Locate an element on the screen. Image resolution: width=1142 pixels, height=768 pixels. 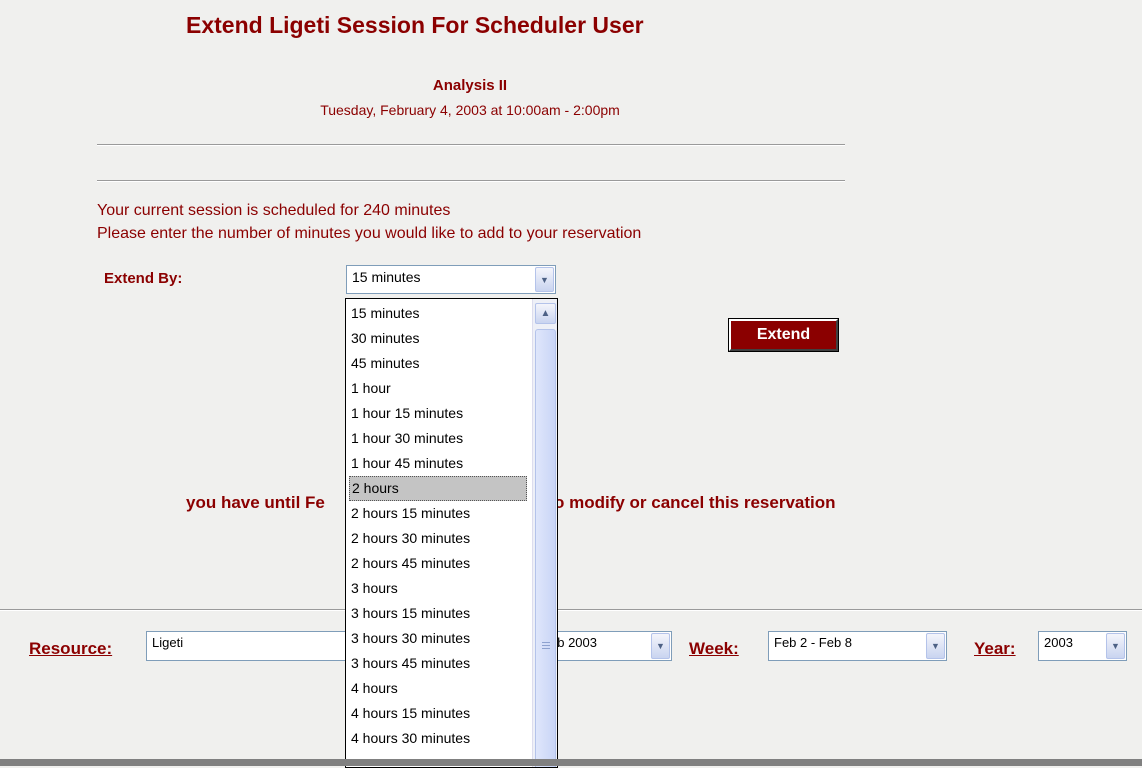
dropdown-option: 4 hours 15 minutes is located at coordinates (438, 713).